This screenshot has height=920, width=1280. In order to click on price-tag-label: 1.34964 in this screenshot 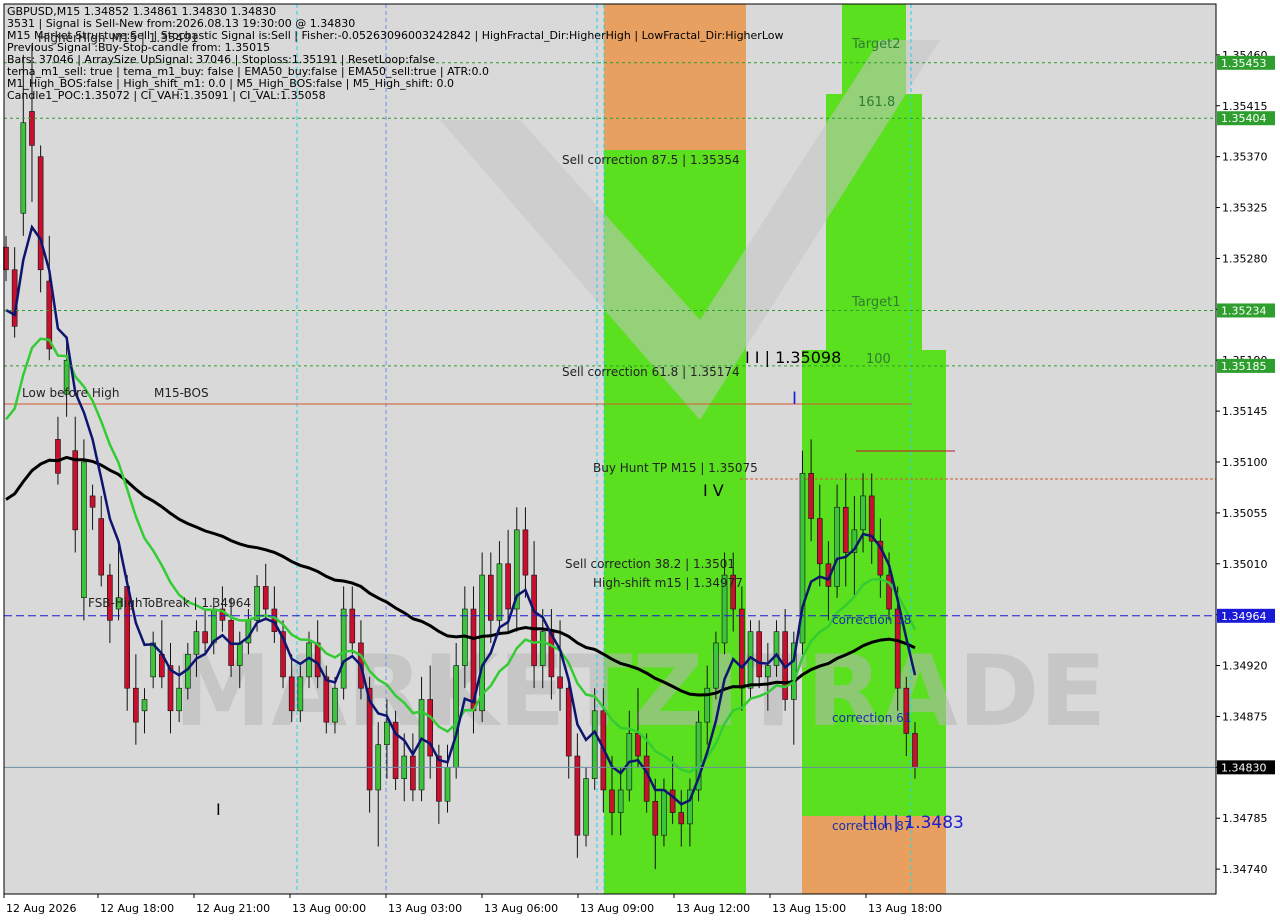, I will do `click(1244, 616)`.